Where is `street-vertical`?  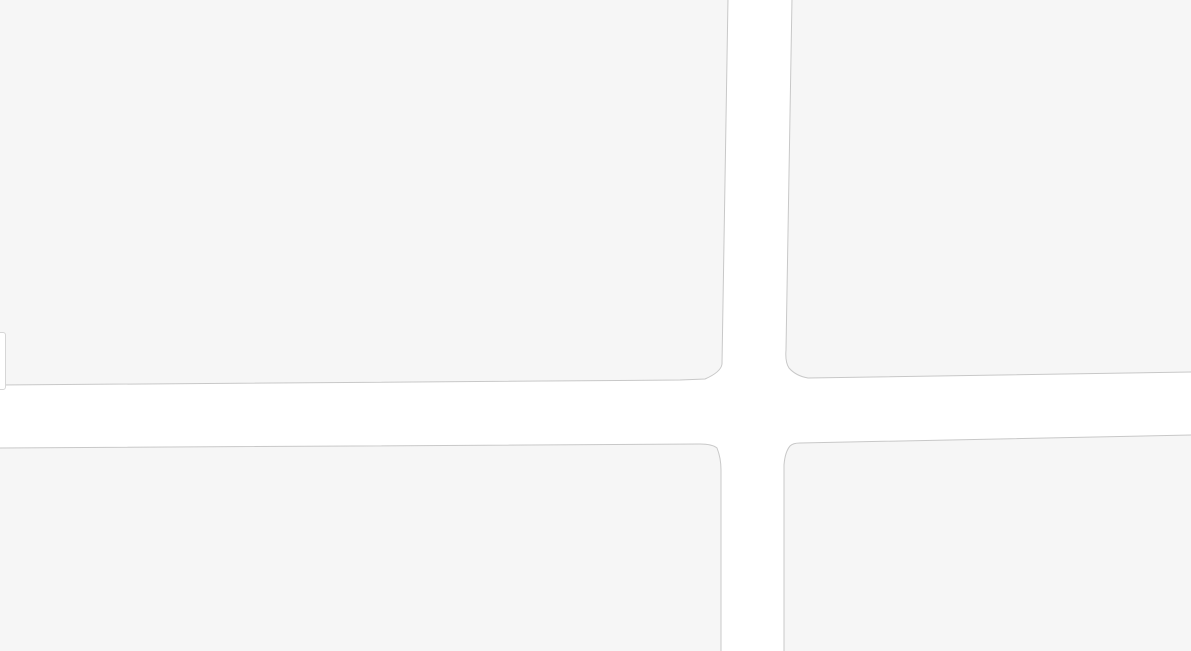
street-vertical is located at coordinates (754, 325).